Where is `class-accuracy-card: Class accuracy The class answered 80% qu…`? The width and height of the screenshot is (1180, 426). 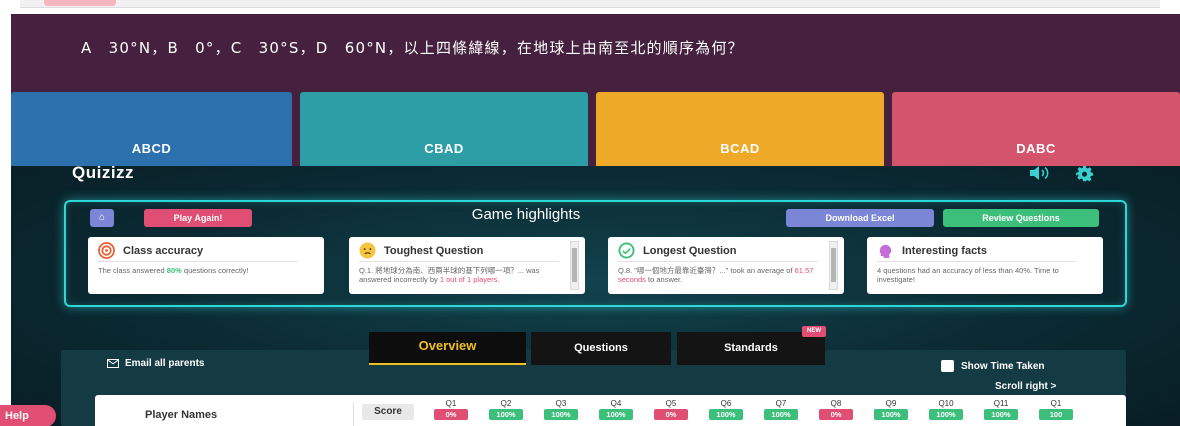 class-accuracy-card: Class accuracy The class answered 80% qu… is located at coordinates (206, 265).